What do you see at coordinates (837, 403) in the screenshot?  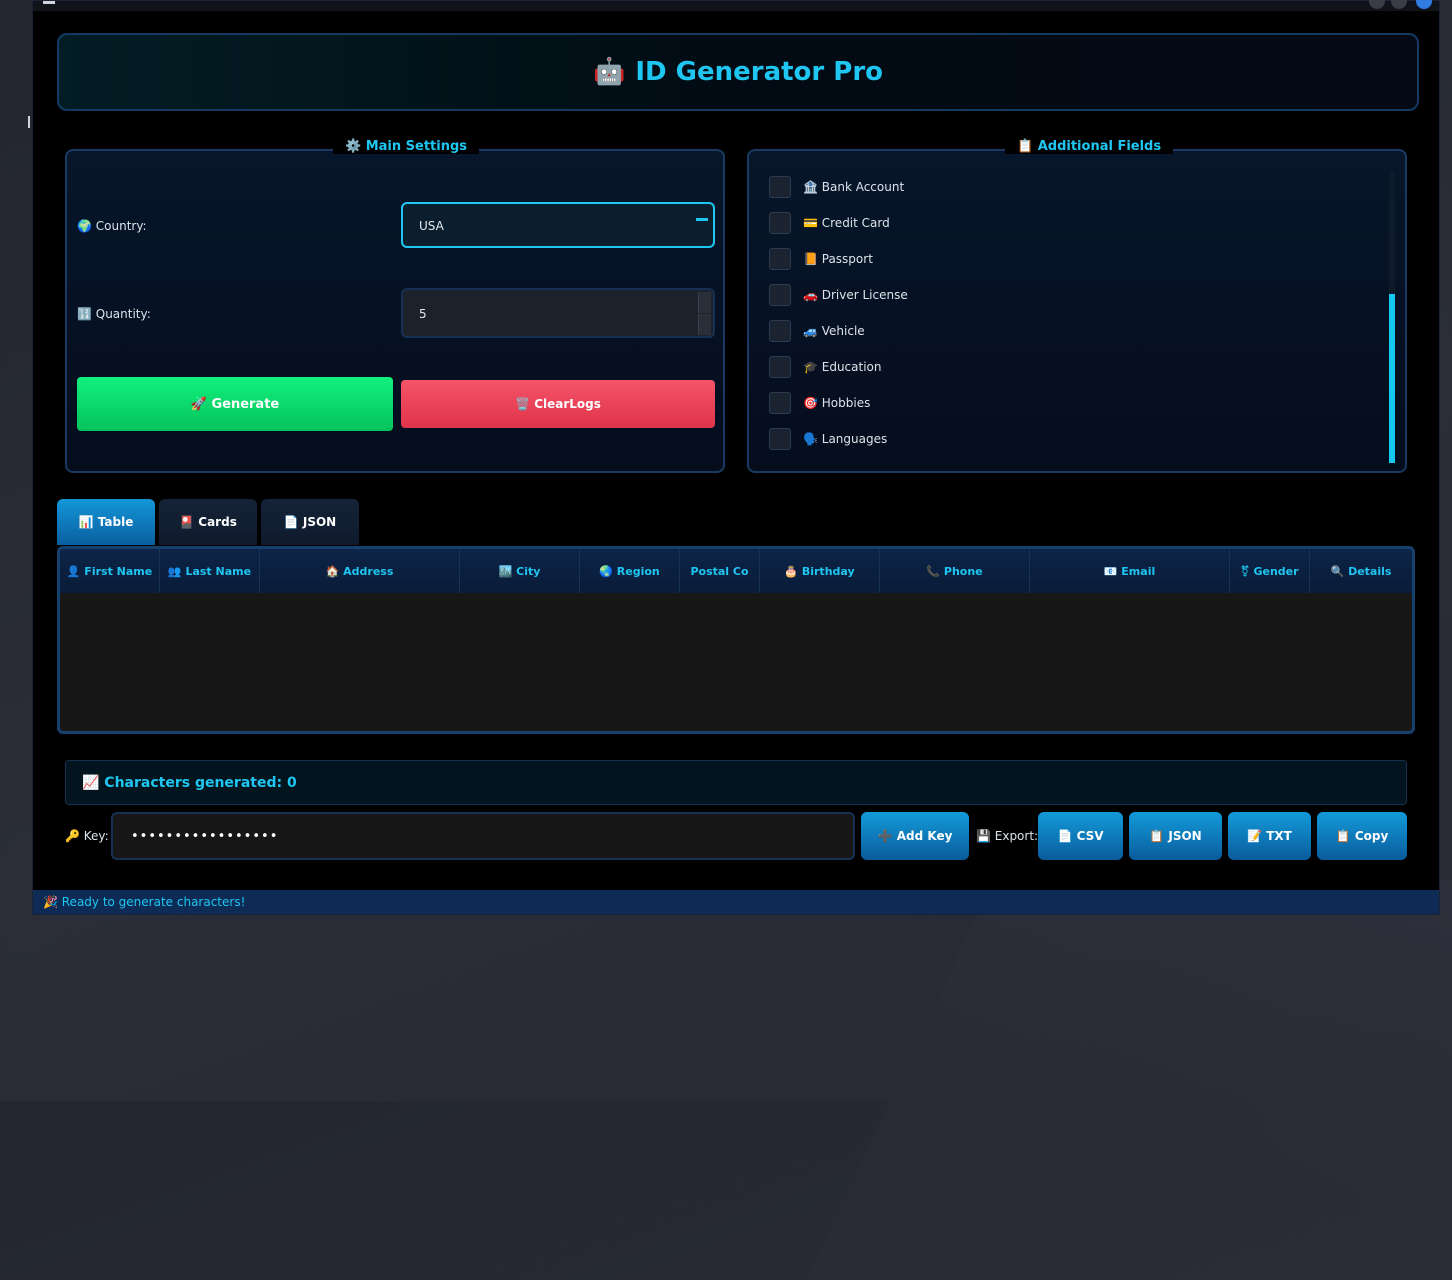 I see `hobbies-label: 🎯 Hobbies` at bounding box center [837, 403].